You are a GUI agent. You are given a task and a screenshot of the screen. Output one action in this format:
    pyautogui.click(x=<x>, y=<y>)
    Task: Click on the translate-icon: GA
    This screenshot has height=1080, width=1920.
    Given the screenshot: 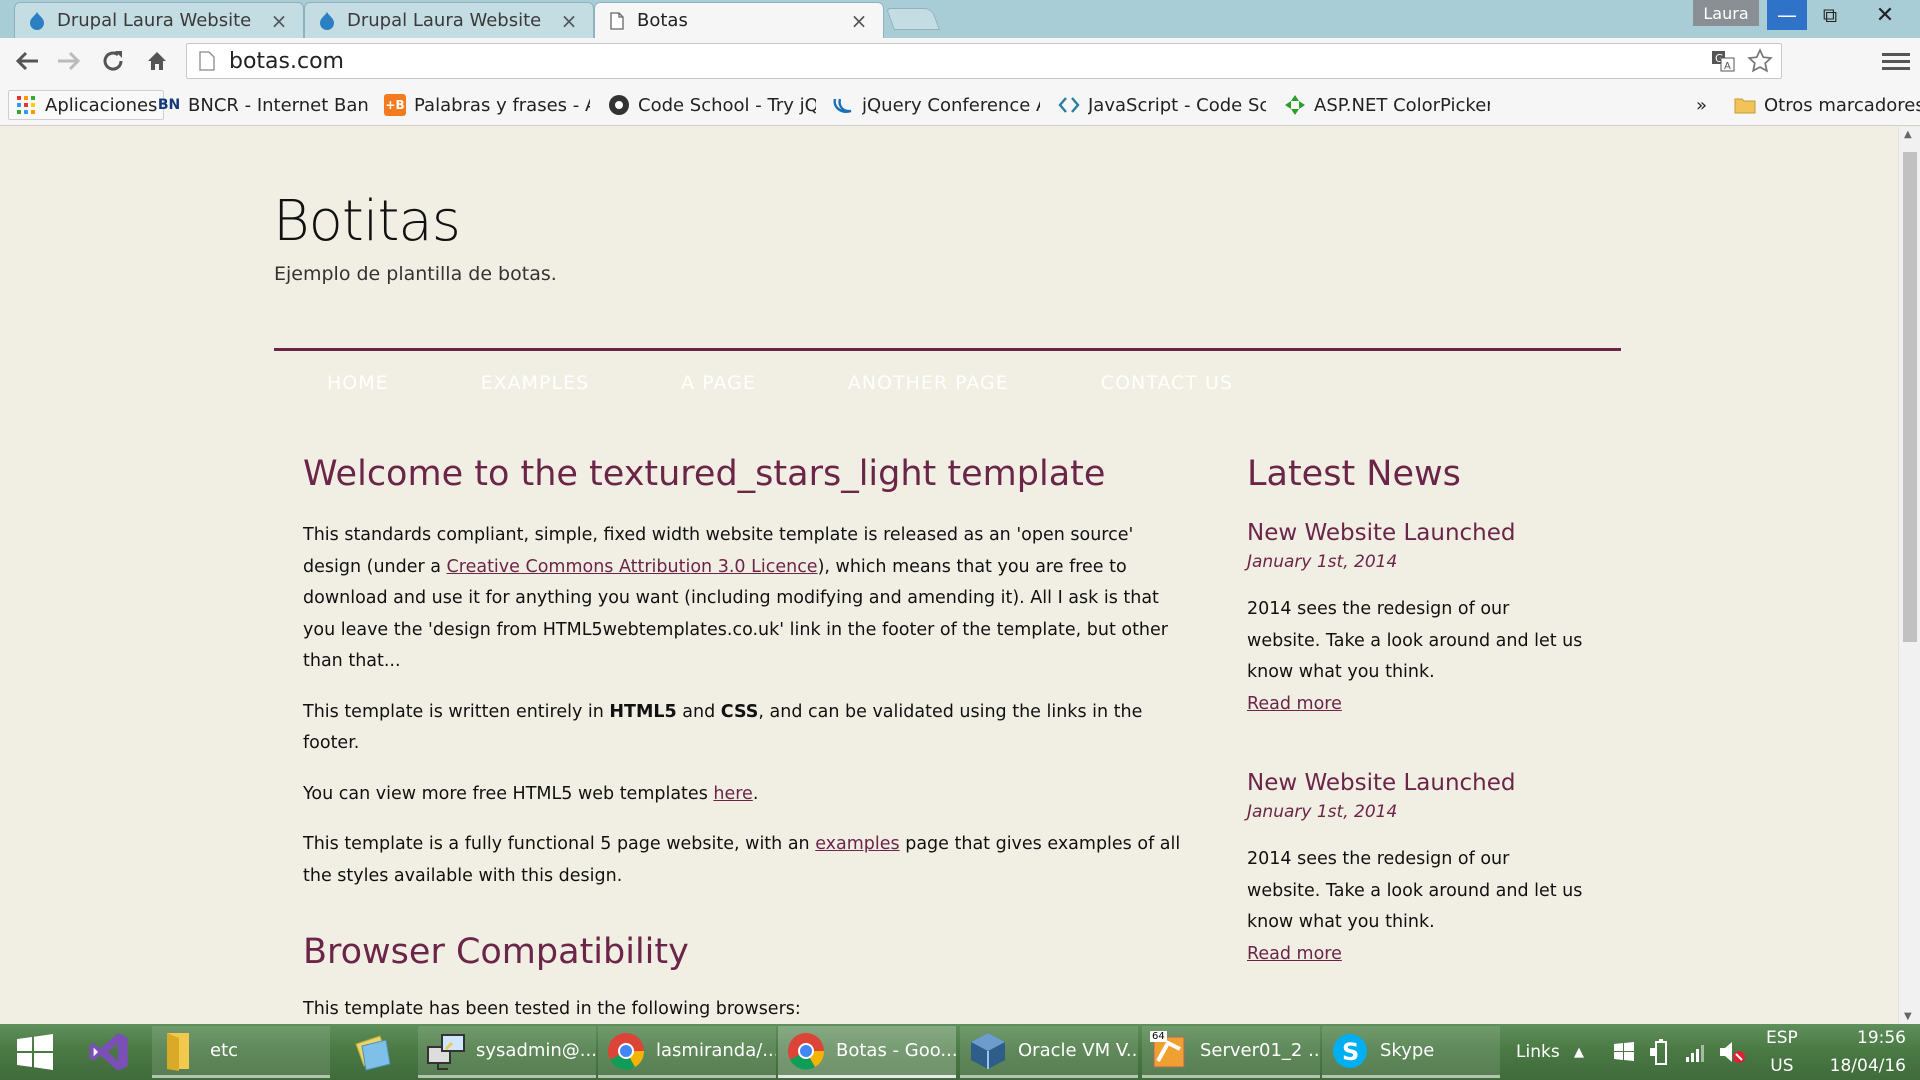 What is the action you would take?
    pyautogui.click(x=1723, y=61)
    